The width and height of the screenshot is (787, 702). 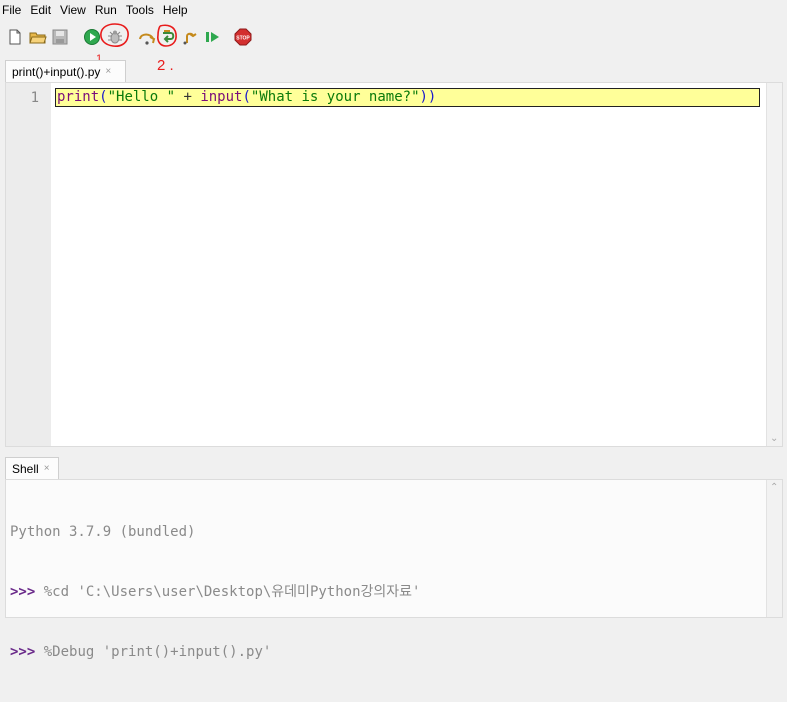 What do you see at coordinates (28, 264) in the screenshot?
I see `line-number-gutter: 1` at bounding box center [28, 264].